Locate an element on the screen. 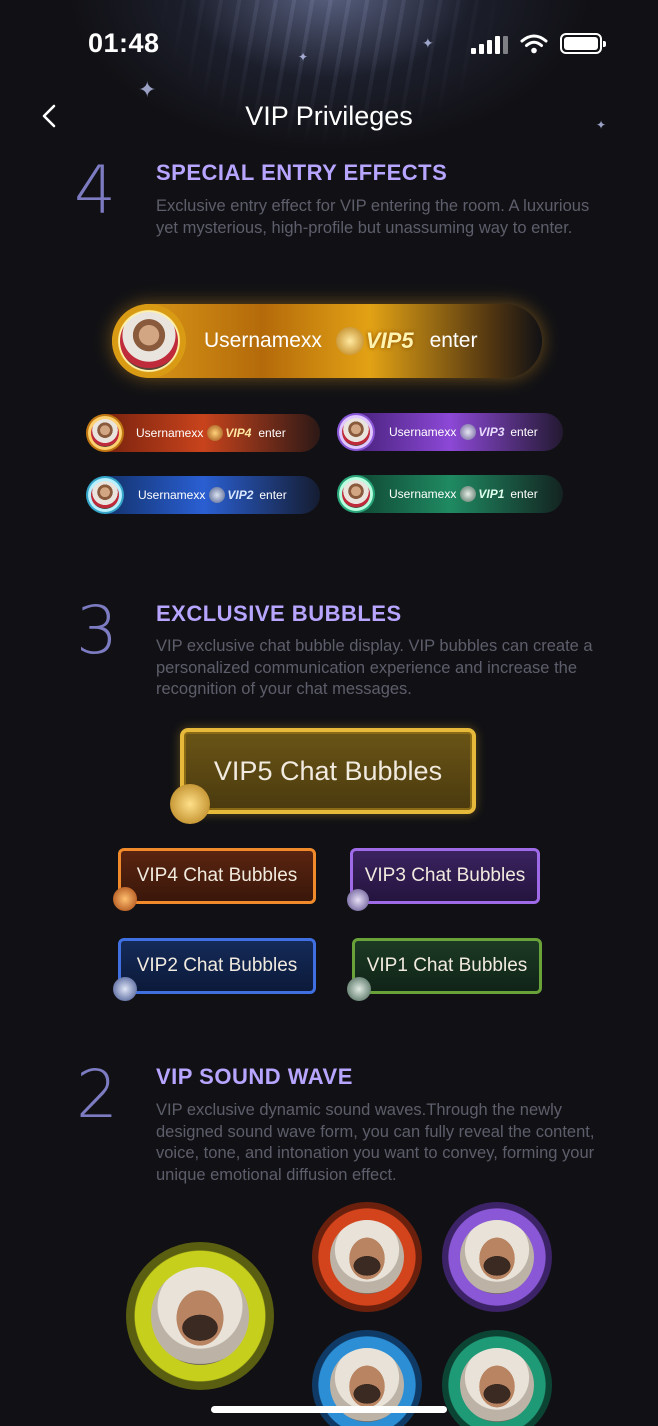 The height and width of the screenshot is (1426, 658). vip-badge: VIP5 is located at coordinates (374, 341).